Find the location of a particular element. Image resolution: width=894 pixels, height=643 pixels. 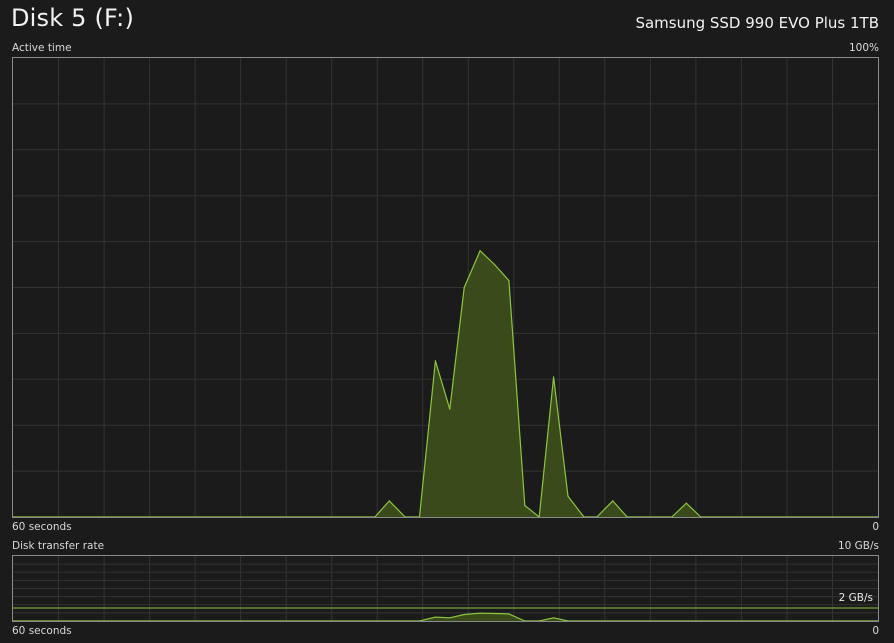

active-time-min-label: 0 is located at coordinates (875, 527).